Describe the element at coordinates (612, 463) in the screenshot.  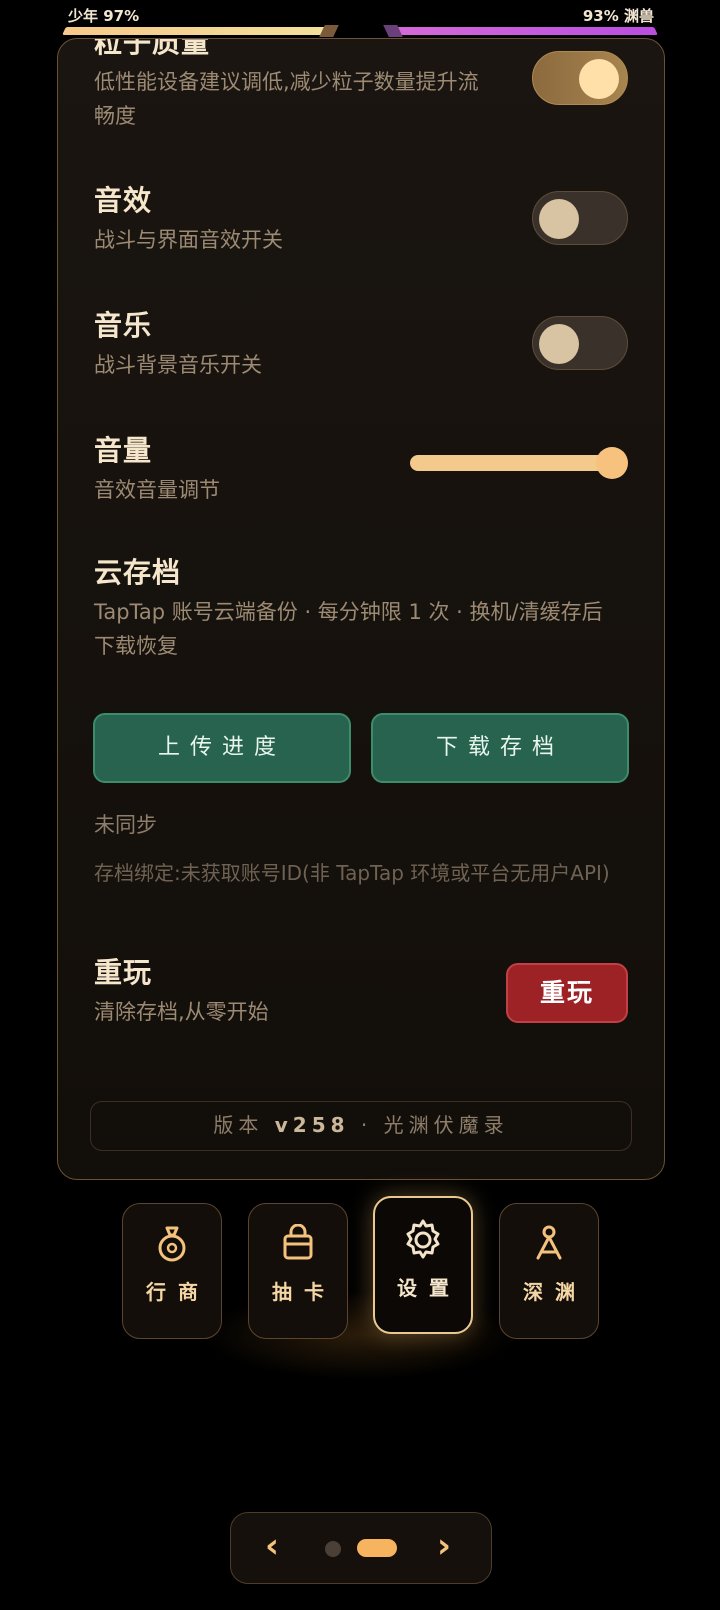
I see `volume-slider-handle` at that location.